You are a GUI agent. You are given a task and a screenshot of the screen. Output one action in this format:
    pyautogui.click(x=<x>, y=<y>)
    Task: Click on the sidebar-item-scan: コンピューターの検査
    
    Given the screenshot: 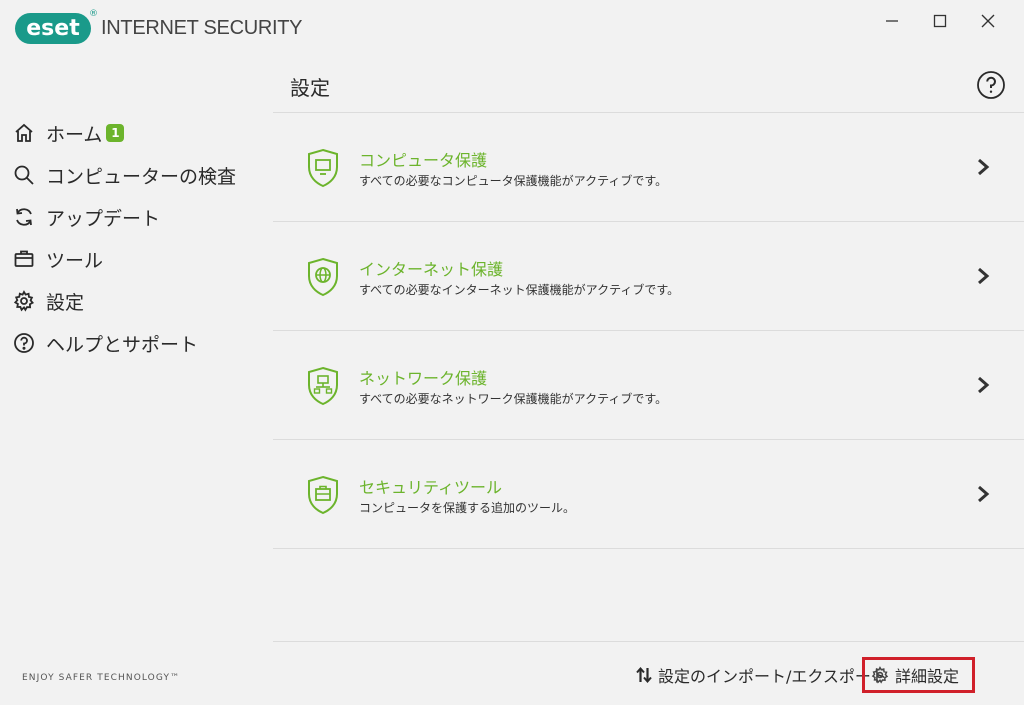 What is the action you would take?
    pyautogui.click(x=136, y=175)
    